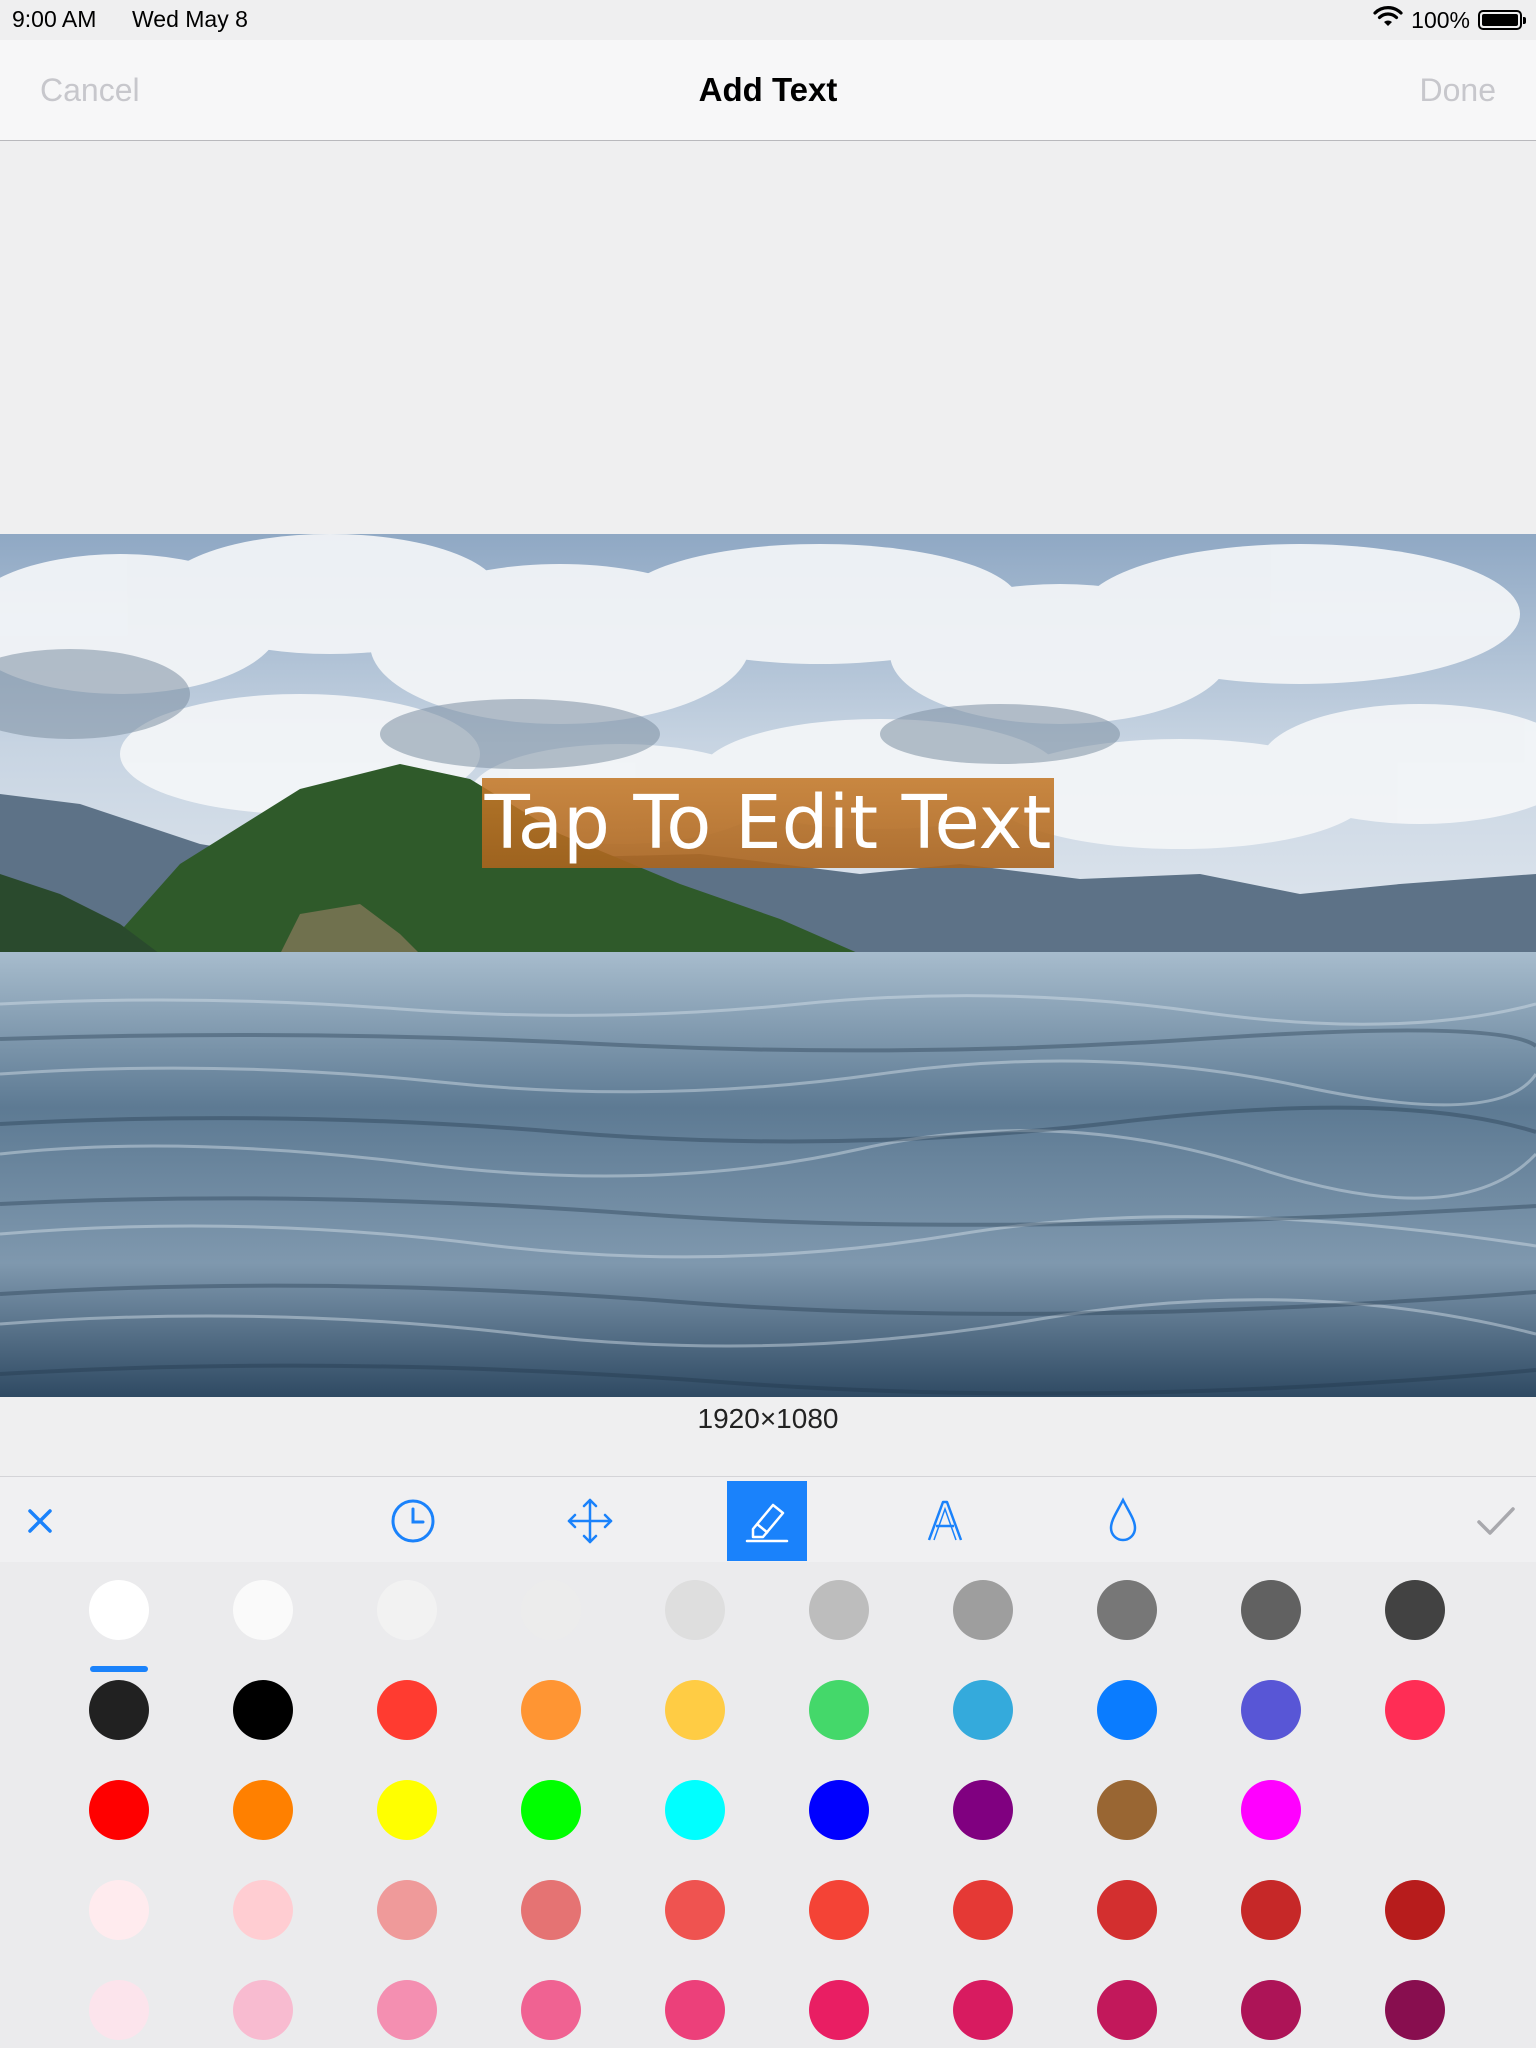  I want to click on page-title: Add Text, so click(768, 89).